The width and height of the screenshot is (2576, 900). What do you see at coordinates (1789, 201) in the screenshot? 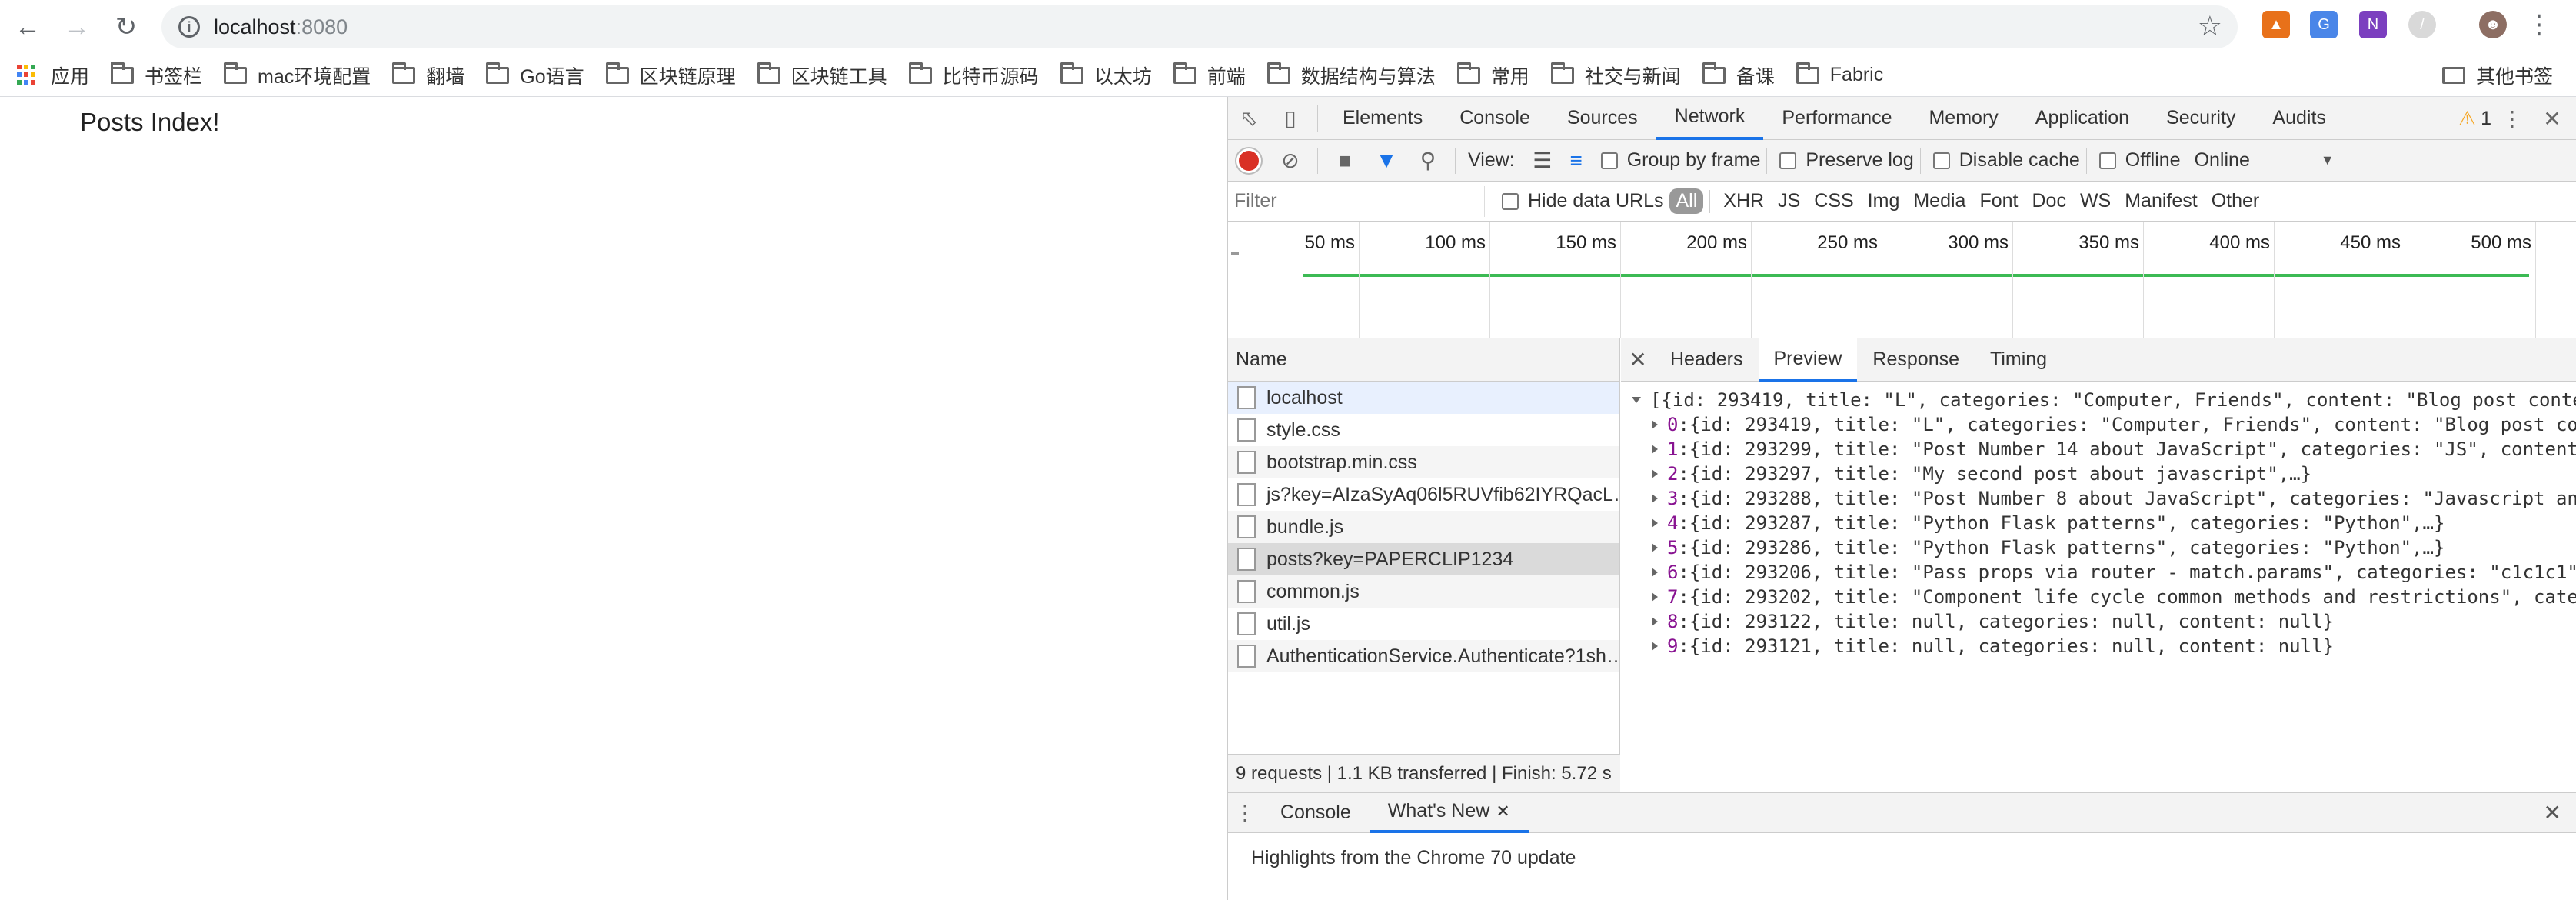
I see `filter-type-js: JS` at bounding box center [1789, 201].